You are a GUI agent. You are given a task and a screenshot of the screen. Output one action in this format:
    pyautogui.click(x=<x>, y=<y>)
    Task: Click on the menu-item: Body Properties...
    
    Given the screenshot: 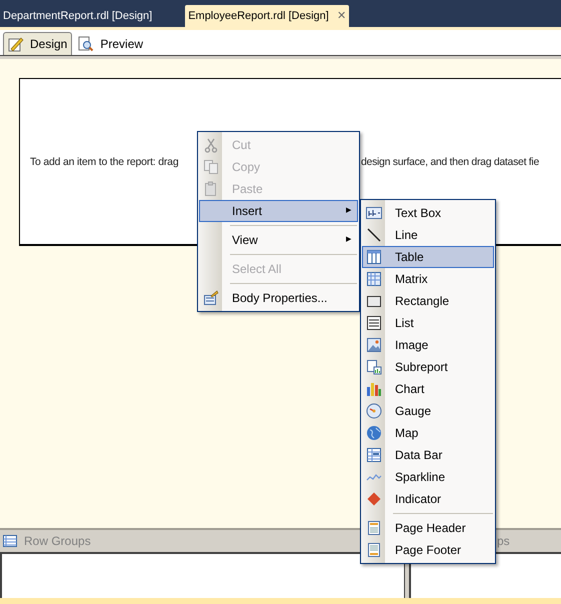 What is the action you would take?
    pyautogui.click(x=278, y=298)
    